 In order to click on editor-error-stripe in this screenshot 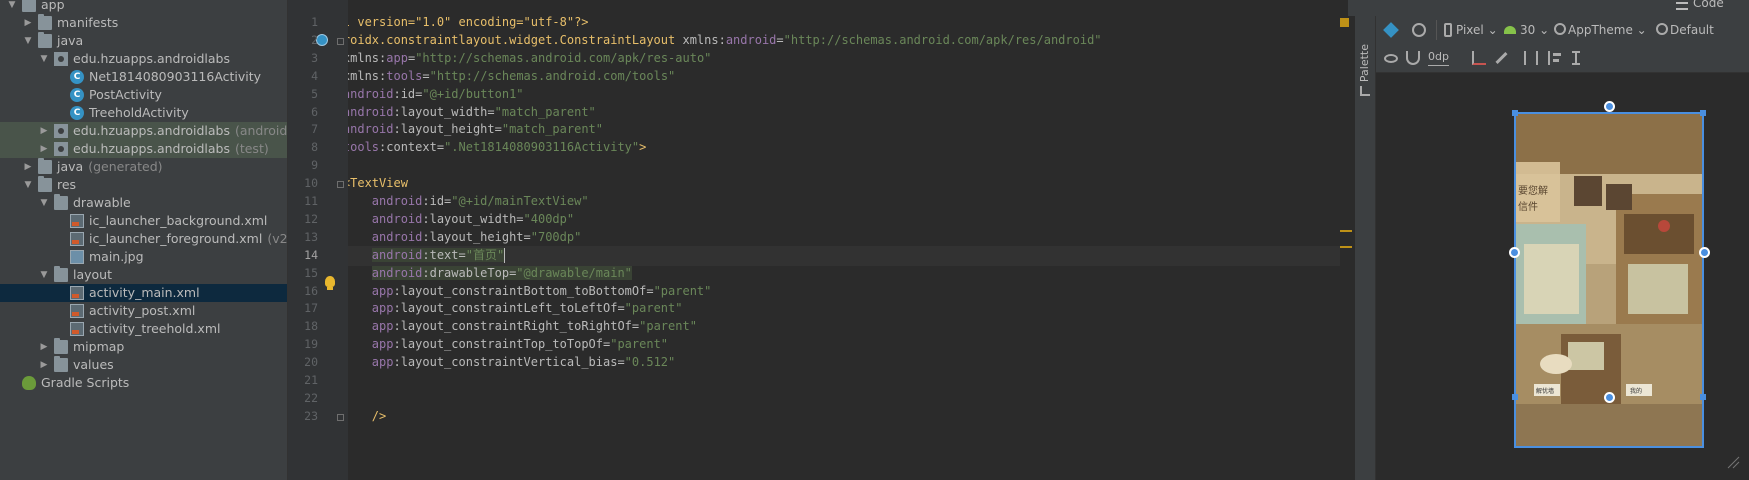, I will do `click(1347, 249)`.